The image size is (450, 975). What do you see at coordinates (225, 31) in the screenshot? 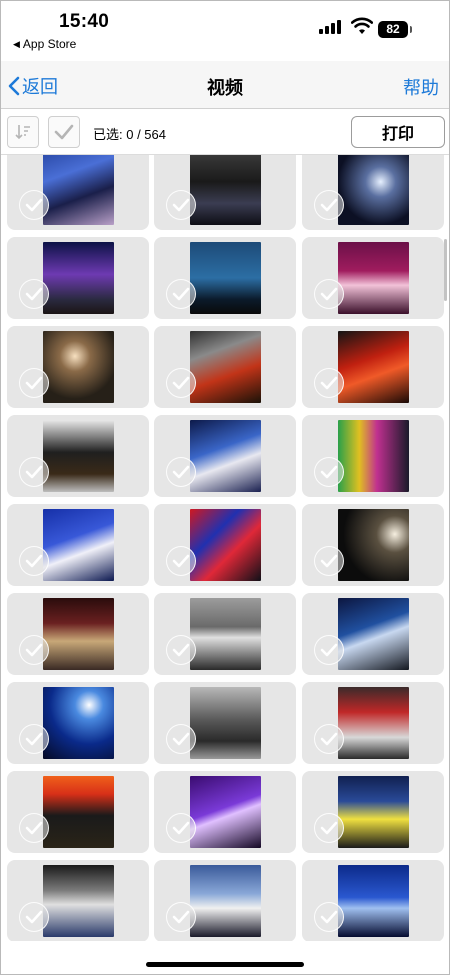
I see `status-bar: 15:40 ◀ App Store 82` at bounding box center [225, 31].